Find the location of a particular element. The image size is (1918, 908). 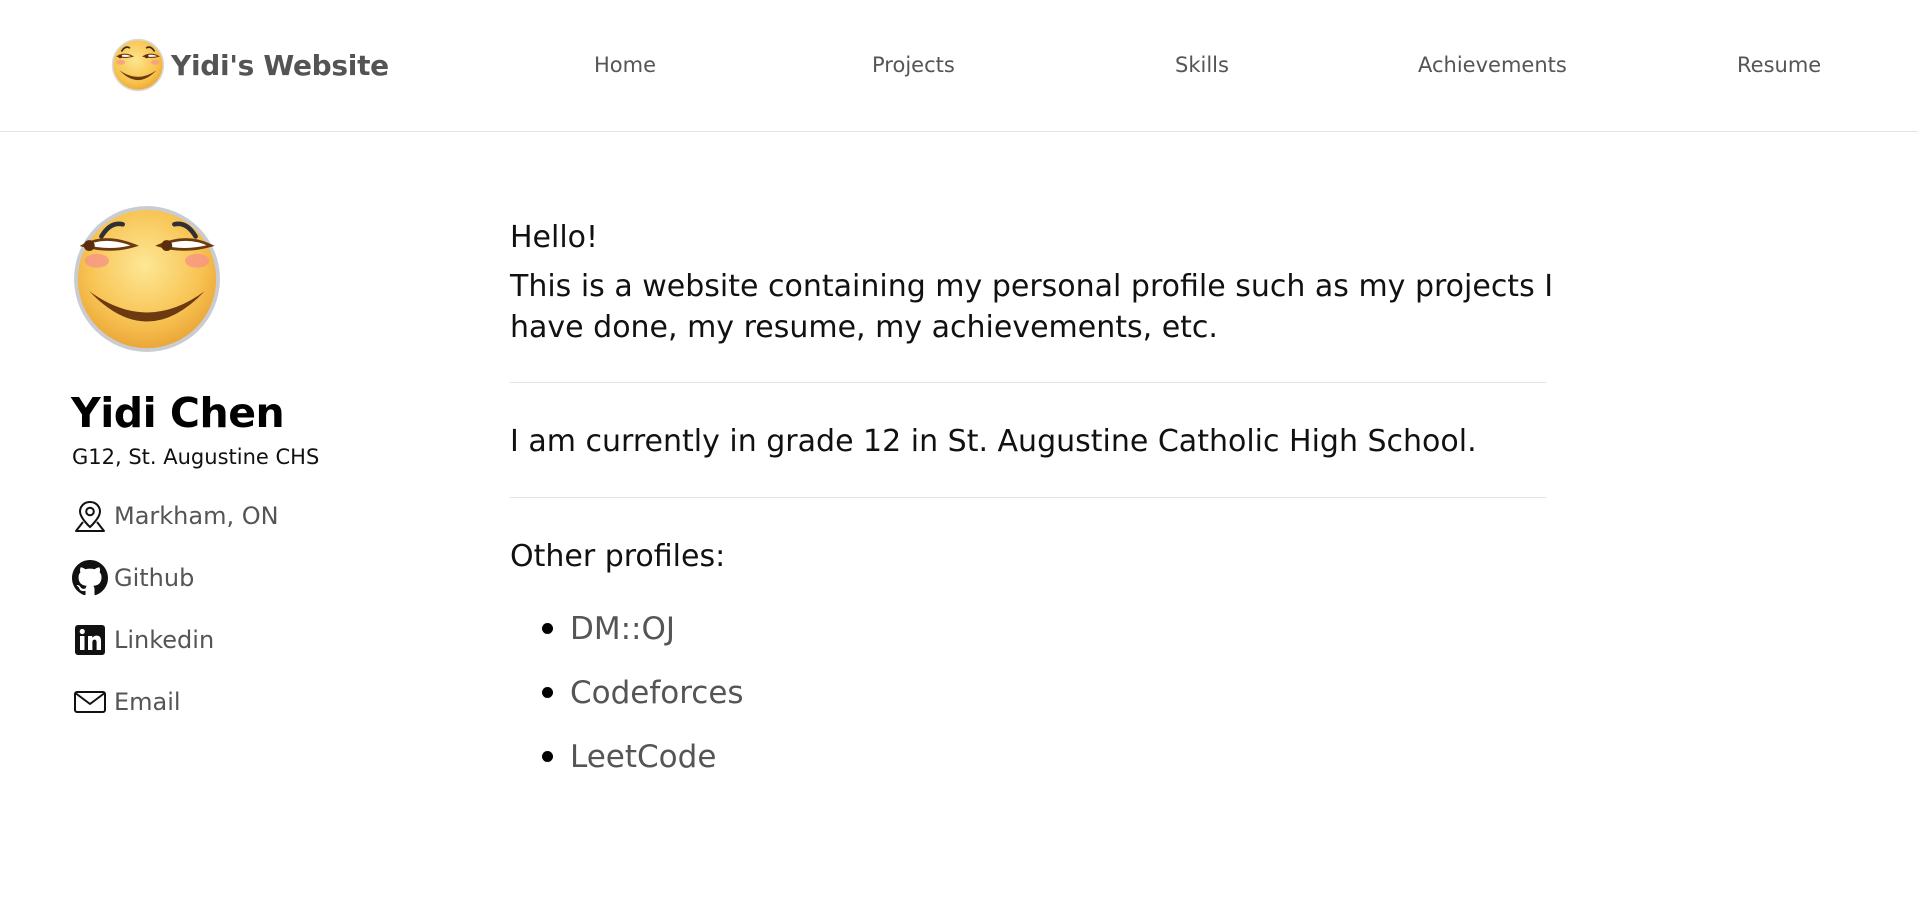

linkedin-icon is located at coordinates (90, 640).